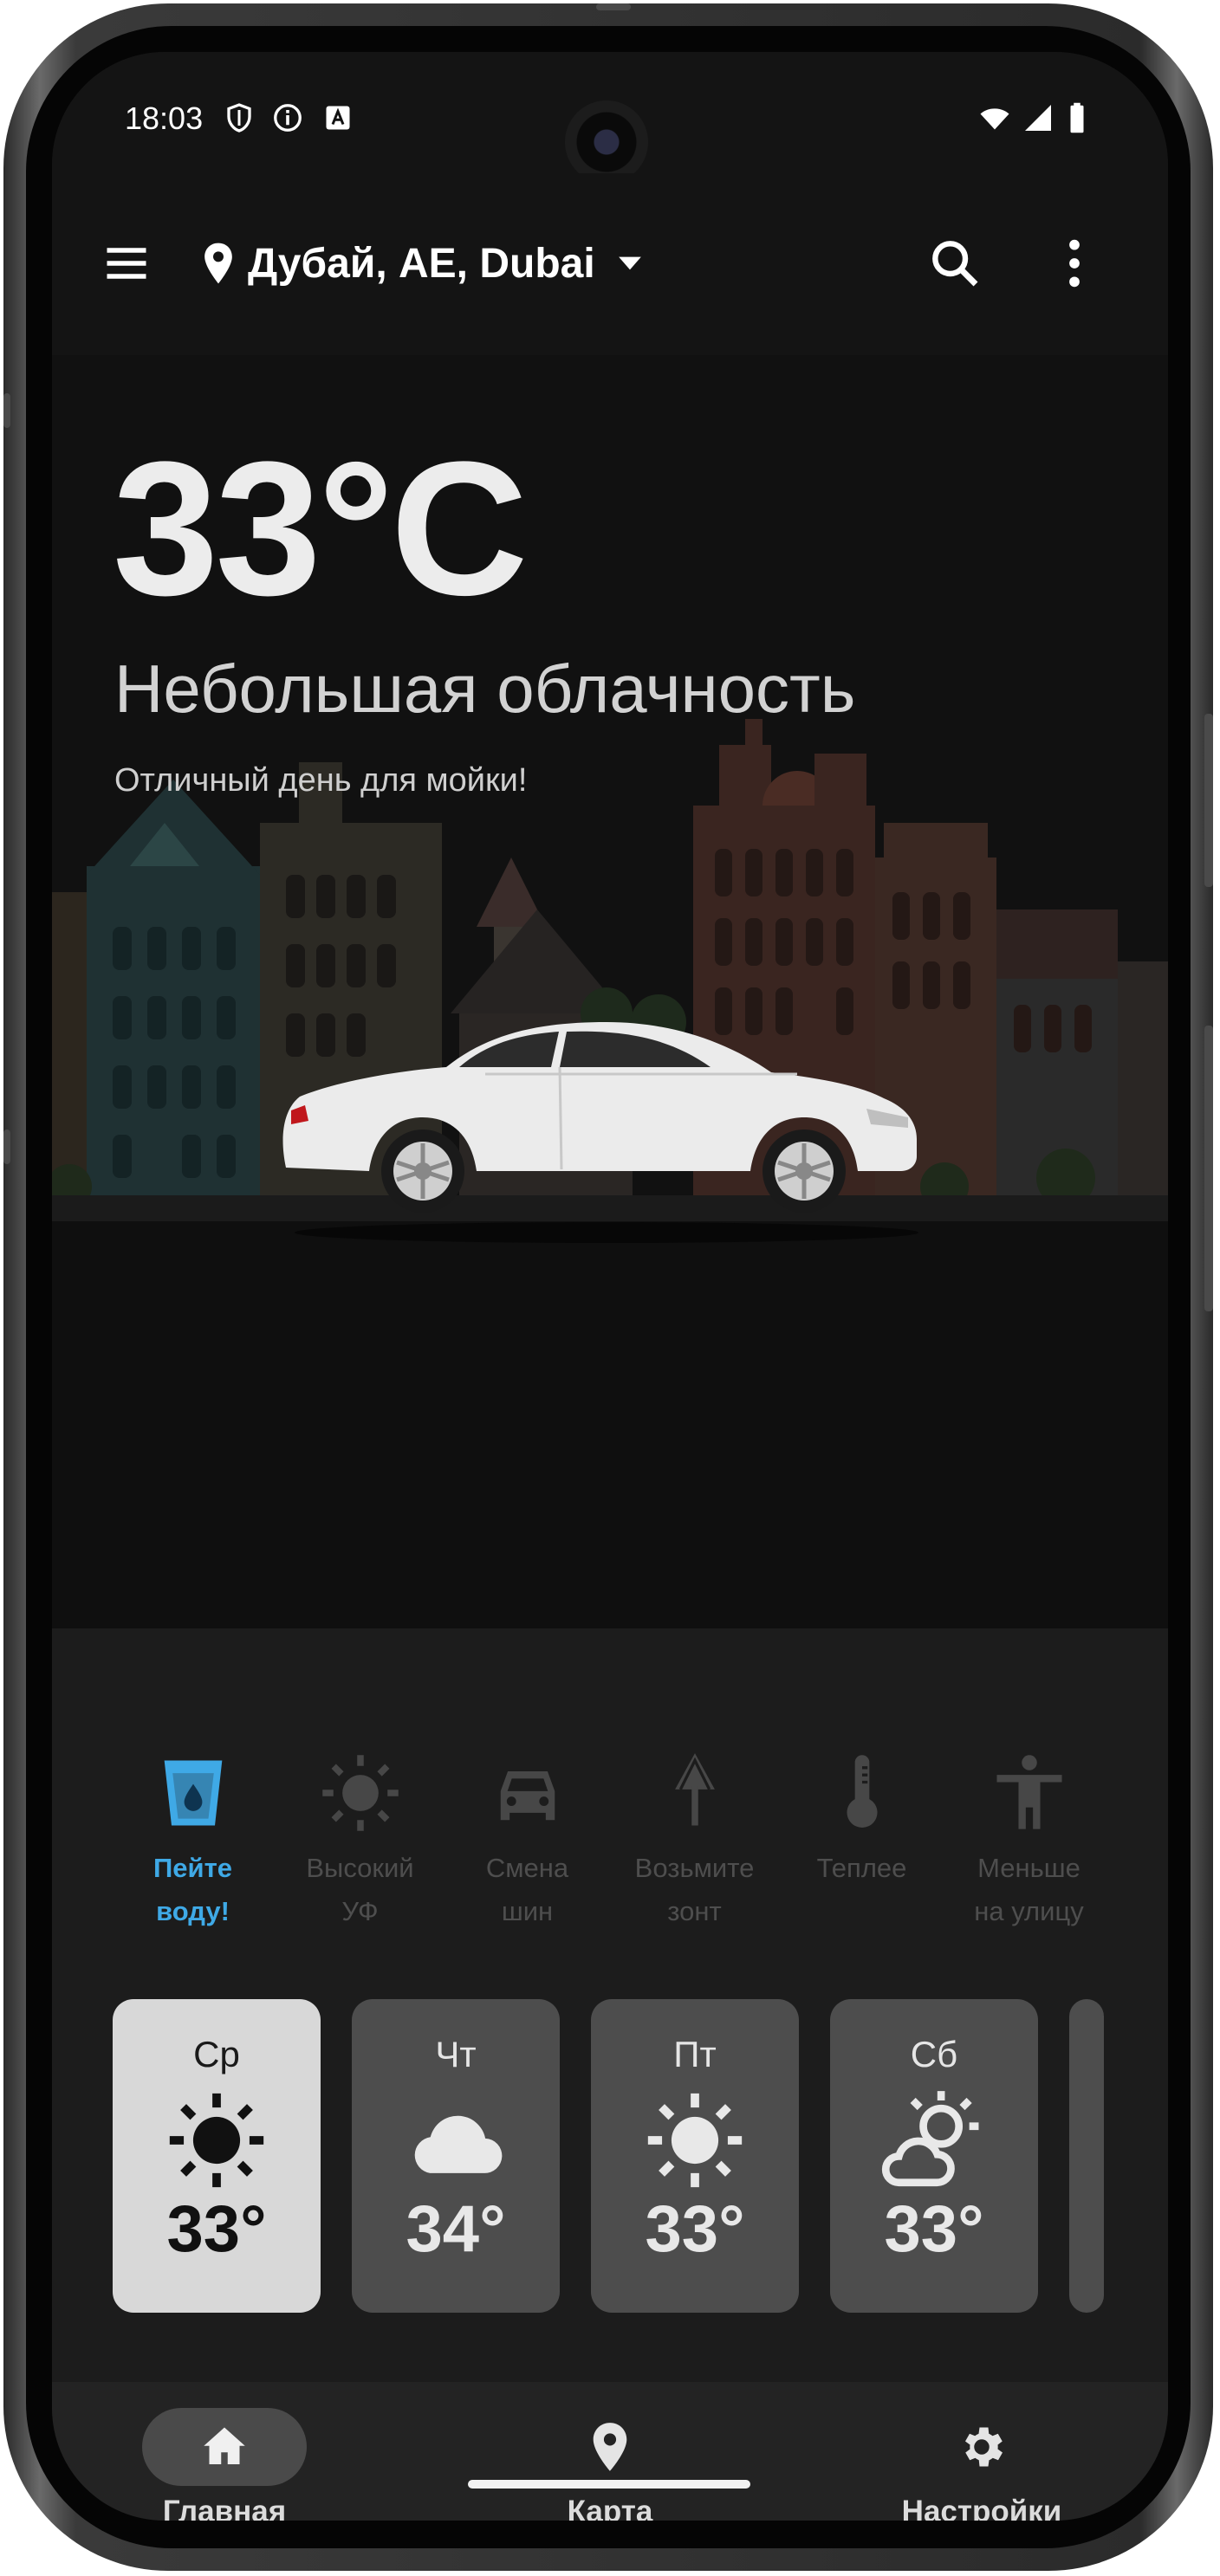 This screenshot has height=2576, width=1220. What do you see at coordinates (218, 263) in the screenshot?
I see `location-pin-icon` at bounding box center [218, 263].